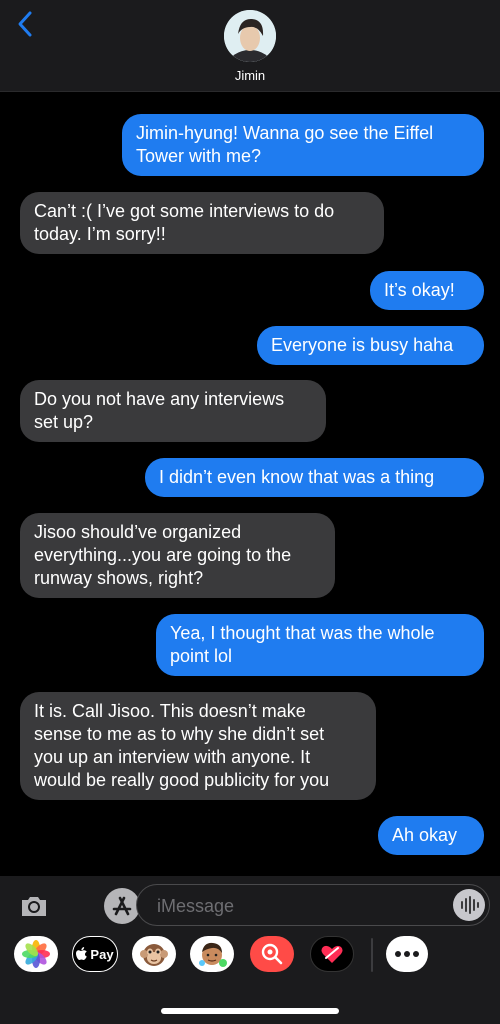 This screenshot has height=1024, width=500. What do you see at coordinates (372, 955) in the screenshot?
I see `app-drawer-divider` at bounding box center [372, 955].